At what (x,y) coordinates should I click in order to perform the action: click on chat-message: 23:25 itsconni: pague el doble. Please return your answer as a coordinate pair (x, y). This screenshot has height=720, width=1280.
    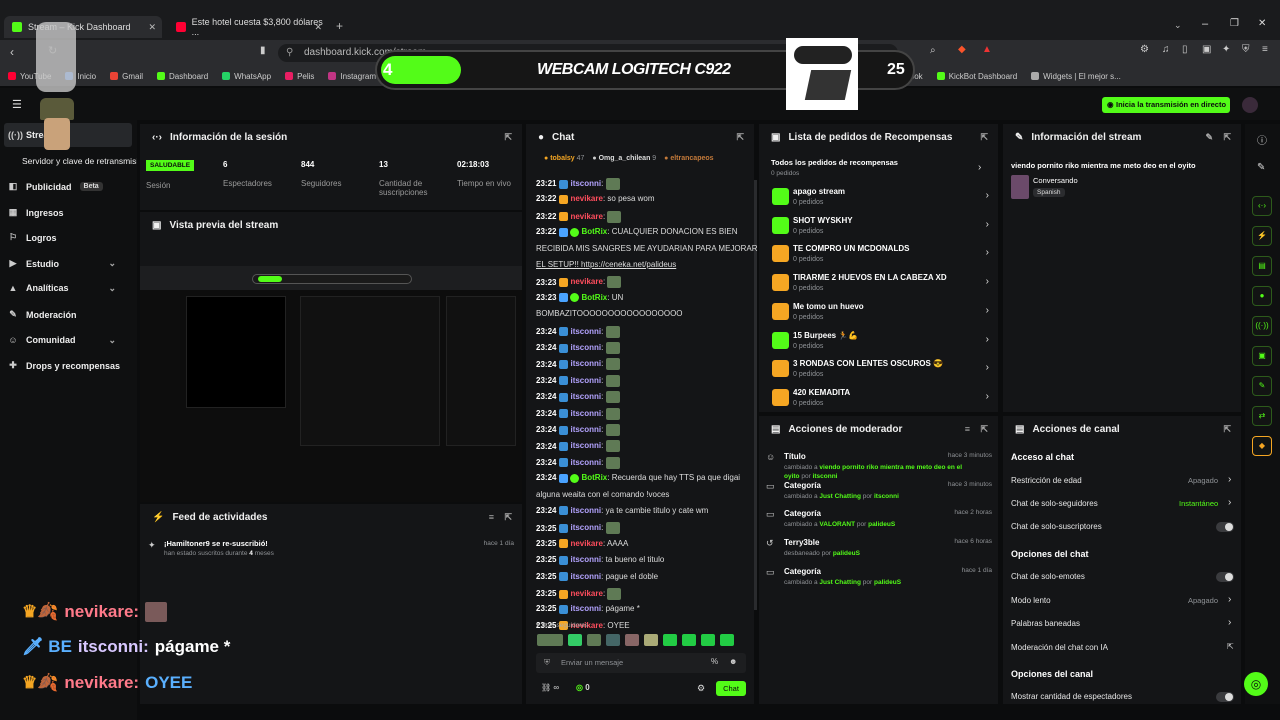
    Looking at the image, I should click on (597, 576).